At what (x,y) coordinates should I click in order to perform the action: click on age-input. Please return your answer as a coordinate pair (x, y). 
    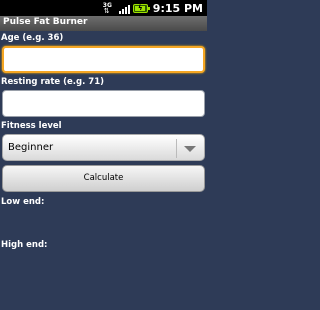
    Looking at the image, I should click on (103, 59).